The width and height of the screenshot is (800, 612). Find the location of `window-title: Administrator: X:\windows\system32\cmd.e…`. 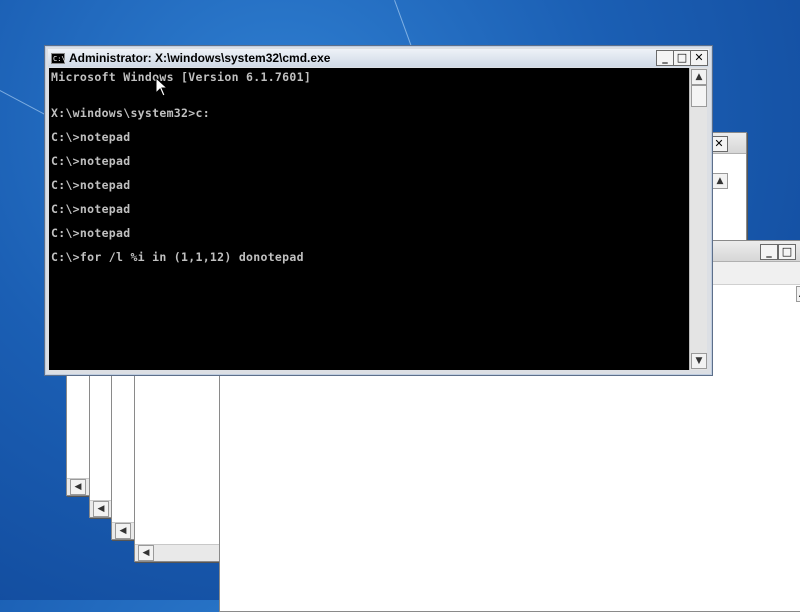

window-title: Administrator: X:\windows\system32\cmd.e… is located at coordinates (200, 58).